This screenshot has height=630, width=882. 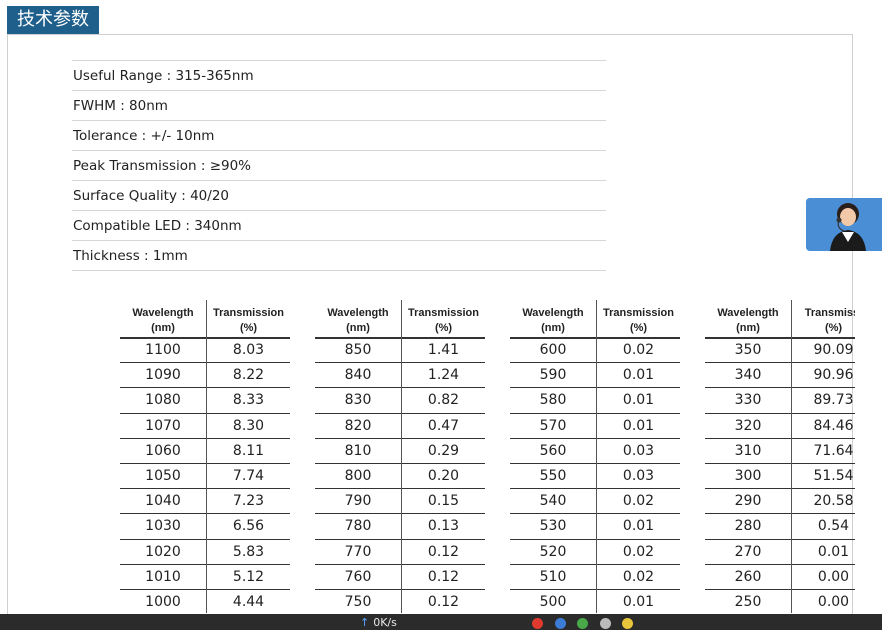 I want to click on table-row: 1050 7.74, so click(x=205, y=477).